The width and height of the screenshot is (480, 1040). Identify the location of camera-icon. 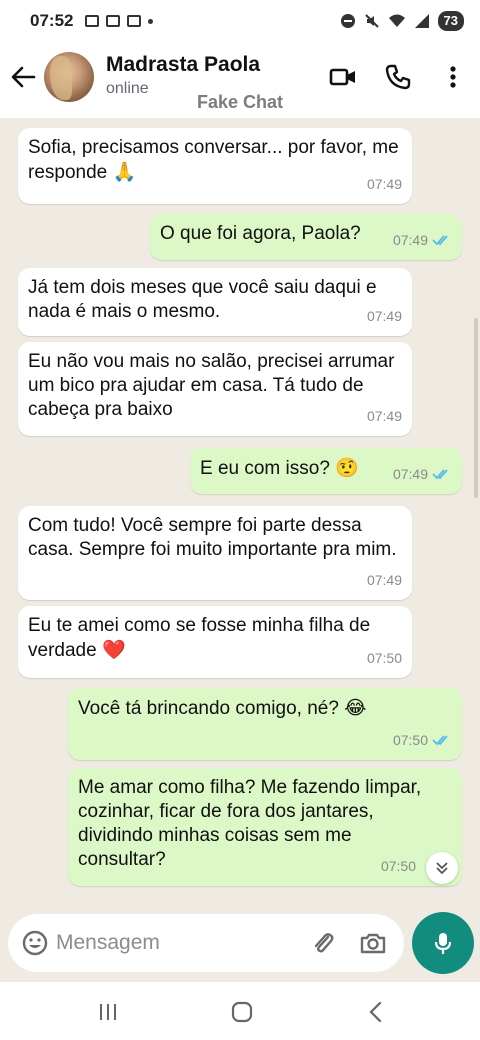
(373, 943).